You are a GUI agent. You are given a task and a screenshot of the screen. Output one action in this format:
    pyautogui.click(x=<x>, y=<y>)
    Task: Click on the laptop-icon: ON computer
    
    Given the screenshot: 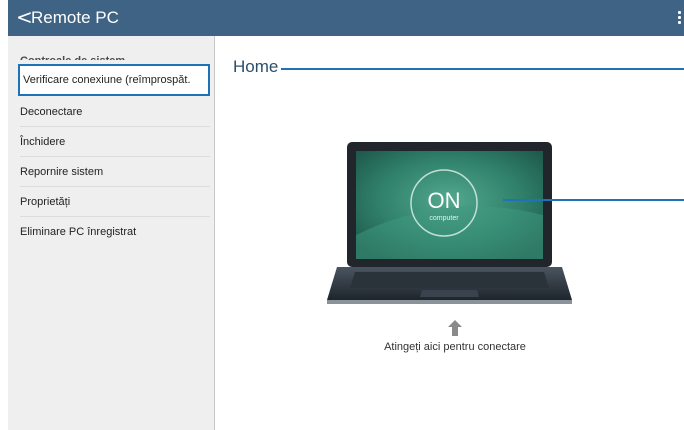 What is the action you would take?
    pyautogui.click(x=449, y=223)
    